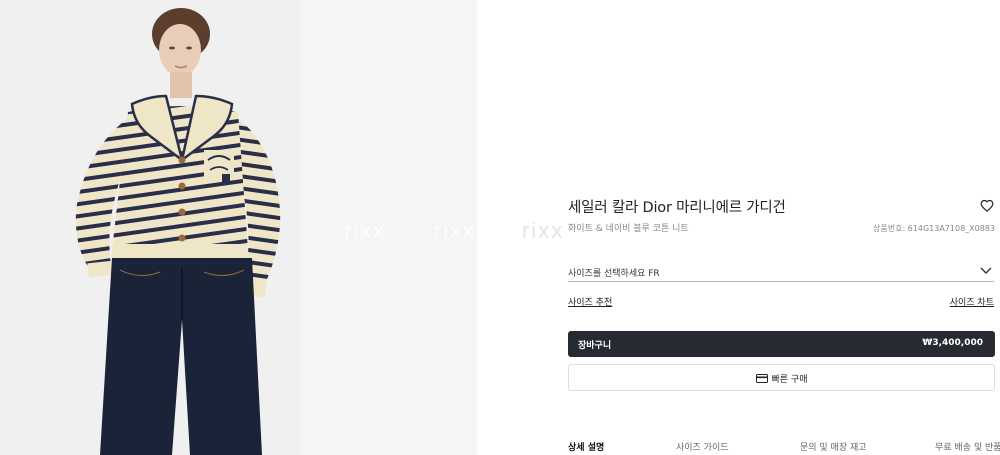 The width and height of the screenshot is (1000, 455). I want to click on credit-card-icon, so click(761, 378).